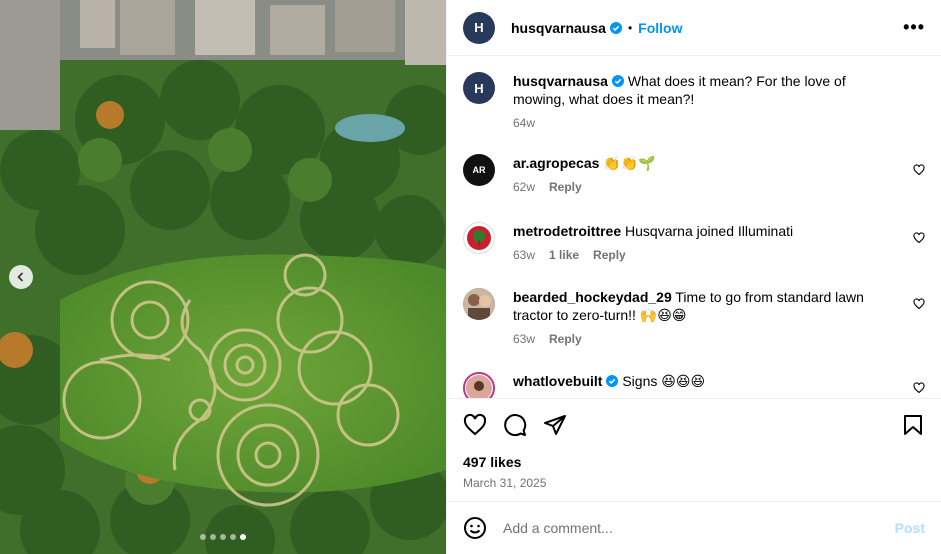 Image resolution: width=941 pixels, height=554 pixels. I want to click on carousel-dot-active, so click(243, 537).